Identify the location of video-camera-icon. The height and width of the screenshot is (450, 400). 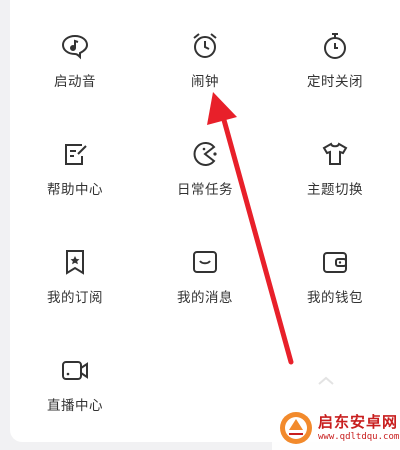
(75, 370).